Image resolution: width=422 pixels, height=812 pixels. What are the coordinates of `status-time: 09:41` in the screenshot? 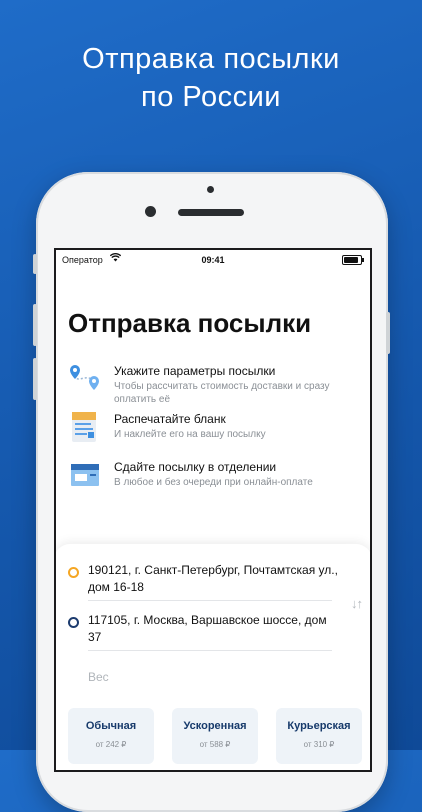 It's located at (213, 260).